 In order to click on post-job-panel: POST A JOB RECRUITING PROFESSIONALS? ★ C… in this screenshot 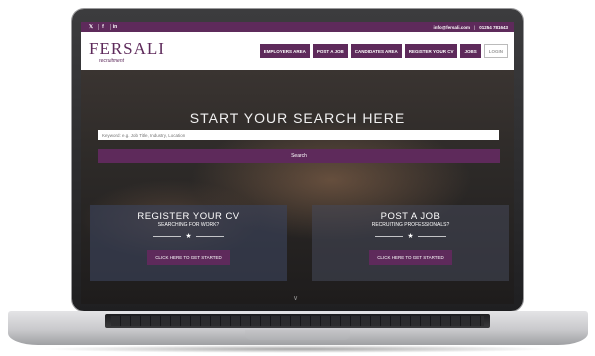, I will do `click(410, 243)`.